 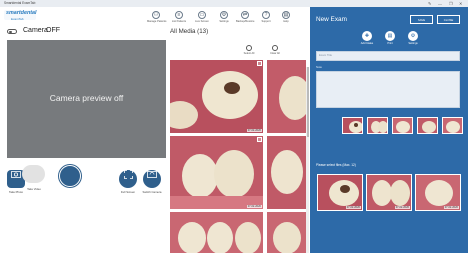 What do you see at coordinates (326, 55) in the screenshot?
I see `exam-title-placeholder: Exam Title` at bounding box center [326, 55].